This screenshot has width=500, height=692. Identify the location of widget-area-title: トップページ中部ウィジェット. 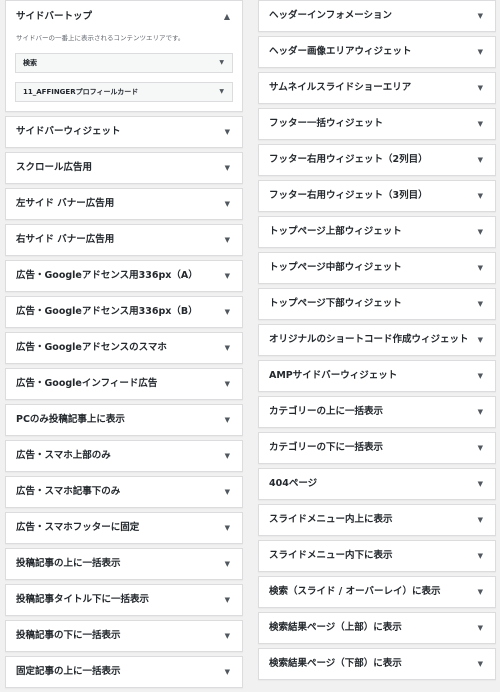
(335, 267).